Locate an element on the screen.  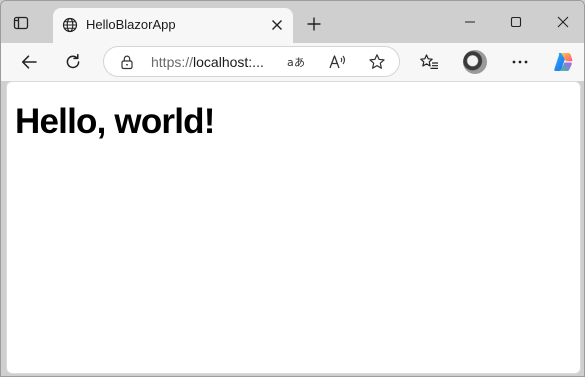
page-title: Hello, world! is located at coordinates (115, 121).